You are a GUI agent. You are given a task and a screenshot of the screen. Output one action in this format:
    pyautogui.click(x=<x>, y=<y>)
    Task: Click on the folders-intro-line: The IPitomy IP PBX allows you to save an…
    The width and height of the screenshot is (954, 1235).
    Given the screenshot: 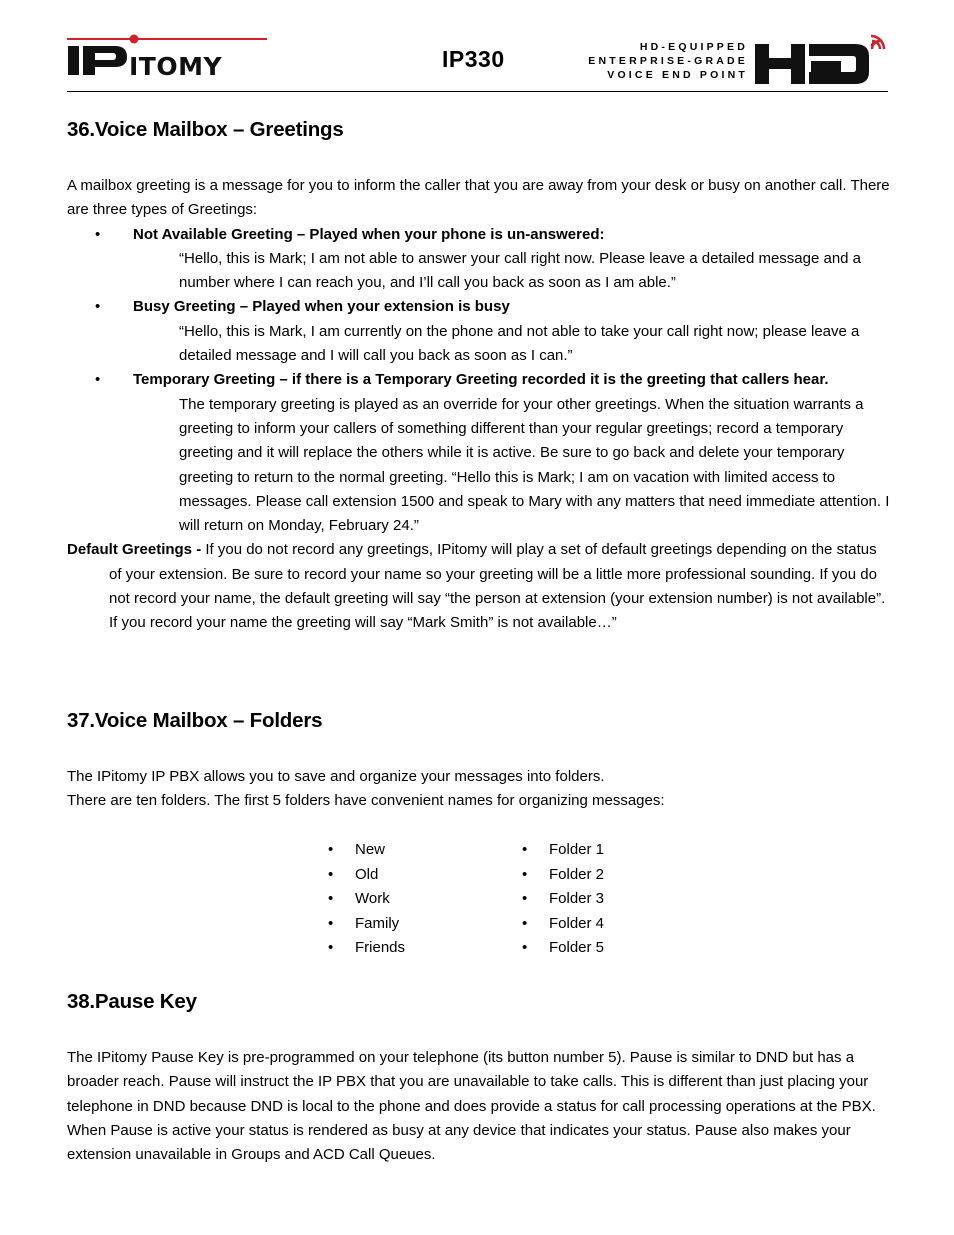 What is the action you would take?
    pyautogui.click(x=336, y=776)
    